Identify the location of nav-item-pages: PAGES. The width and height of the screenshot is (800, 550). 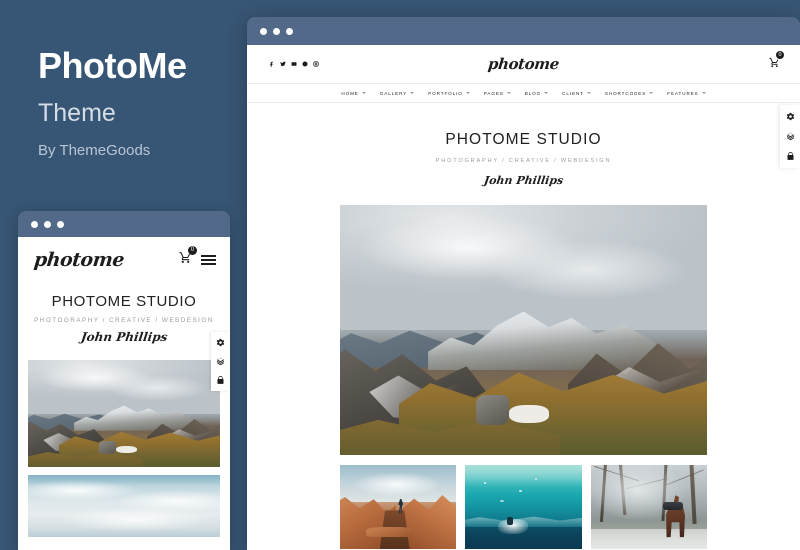
(497, 93).